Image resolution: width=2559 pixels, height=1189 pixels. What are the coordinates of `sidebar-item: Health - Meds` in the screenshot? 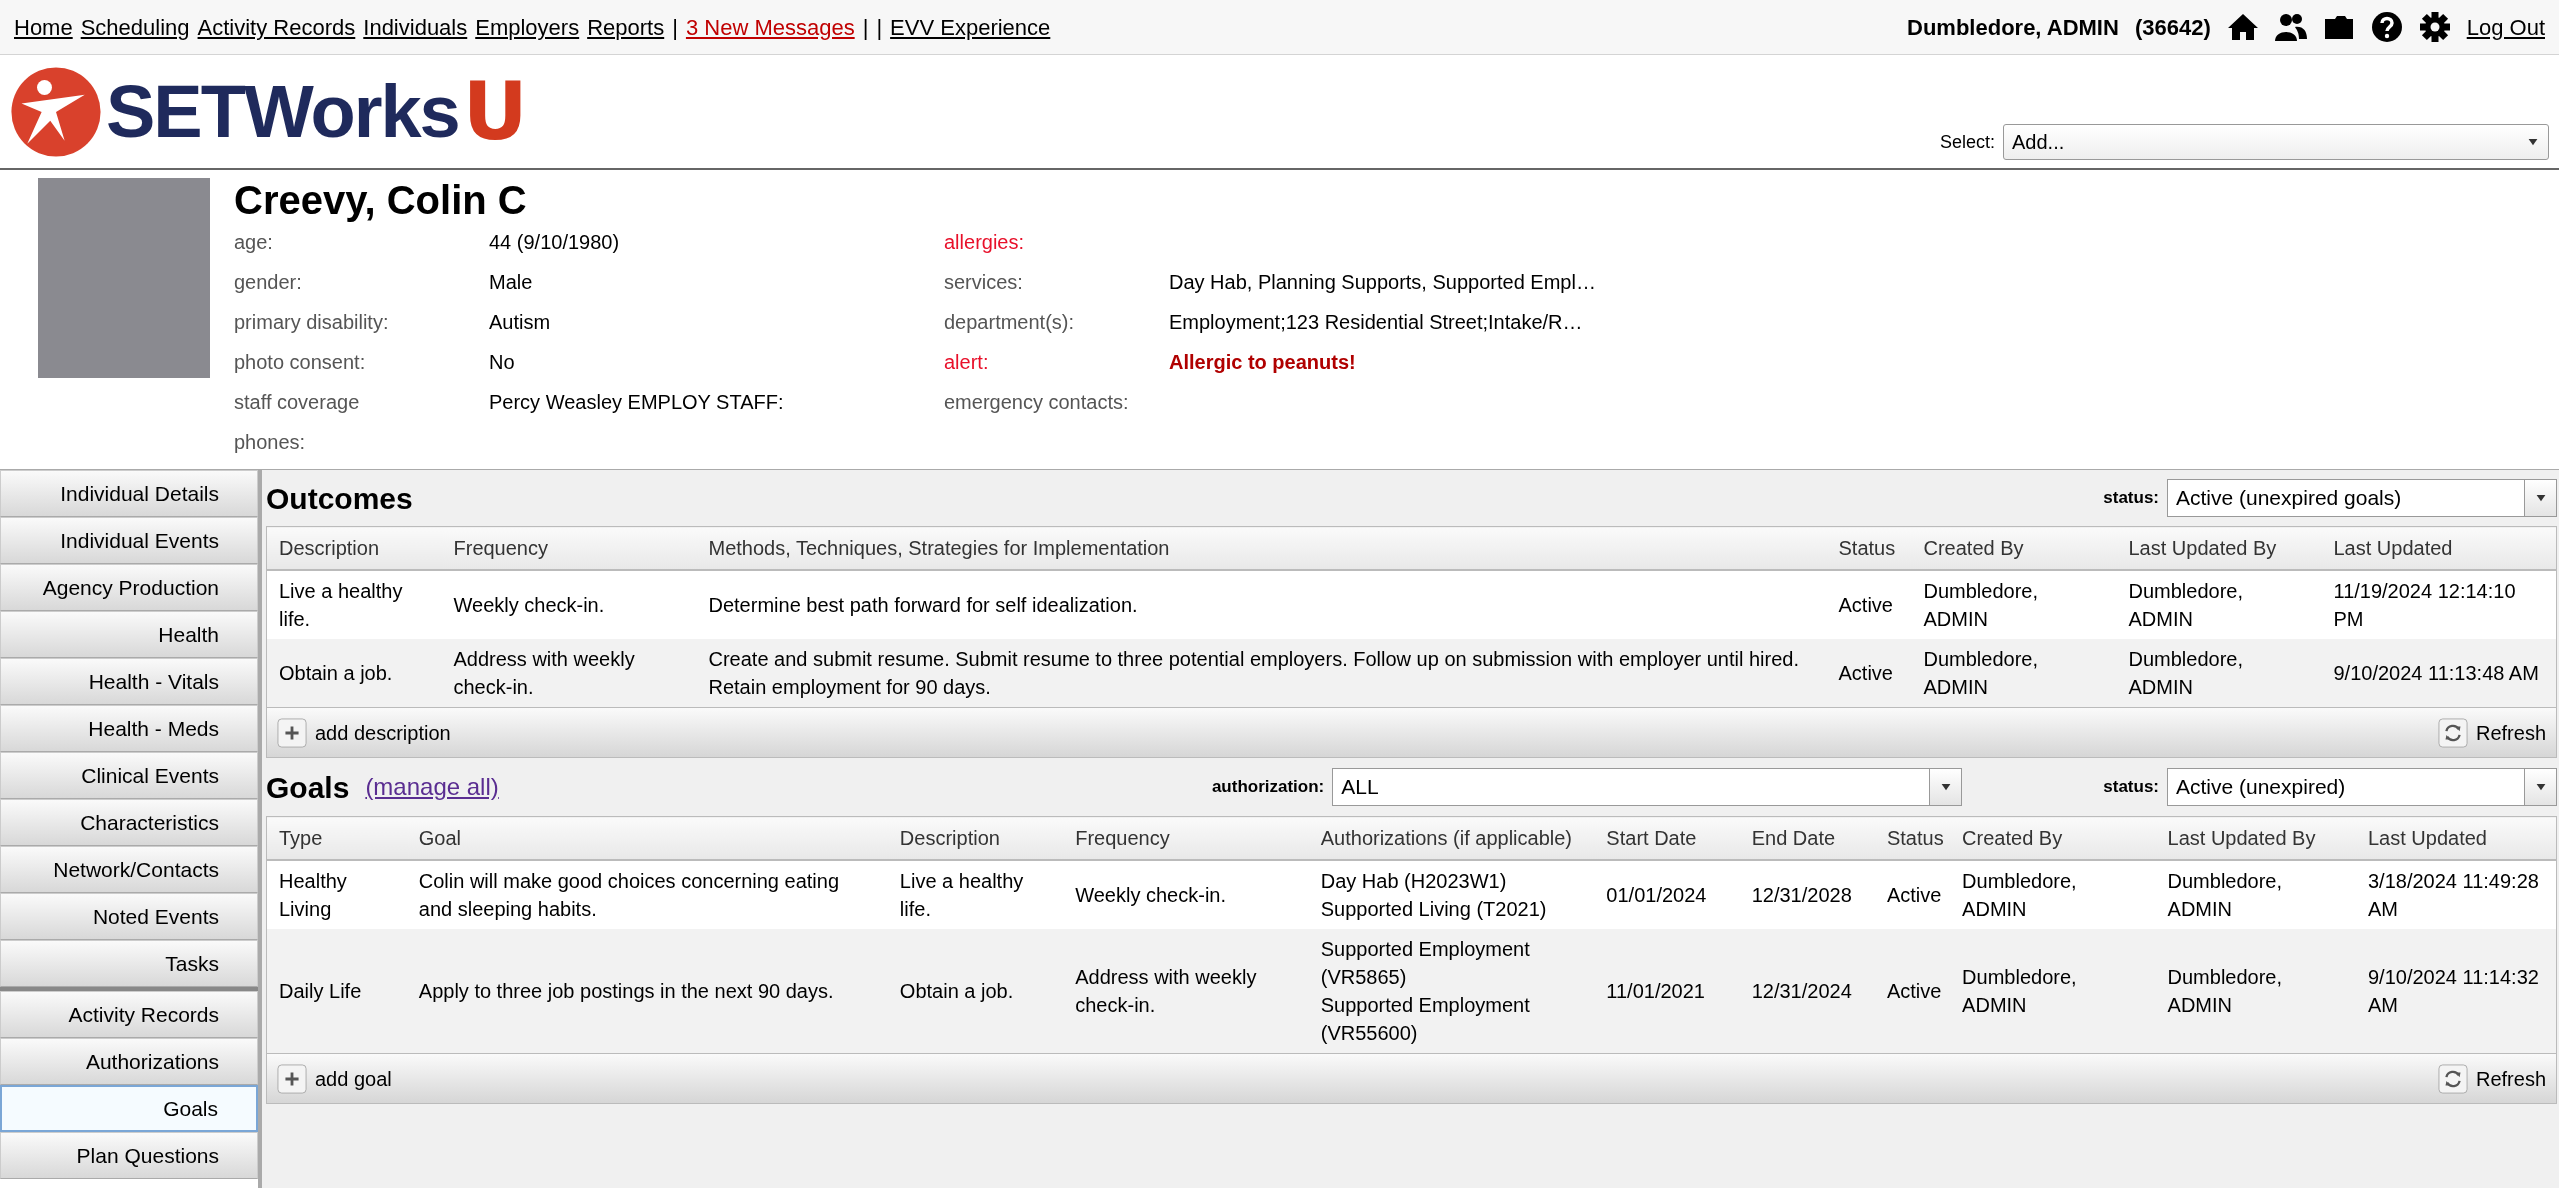 It's located at (129, 728).